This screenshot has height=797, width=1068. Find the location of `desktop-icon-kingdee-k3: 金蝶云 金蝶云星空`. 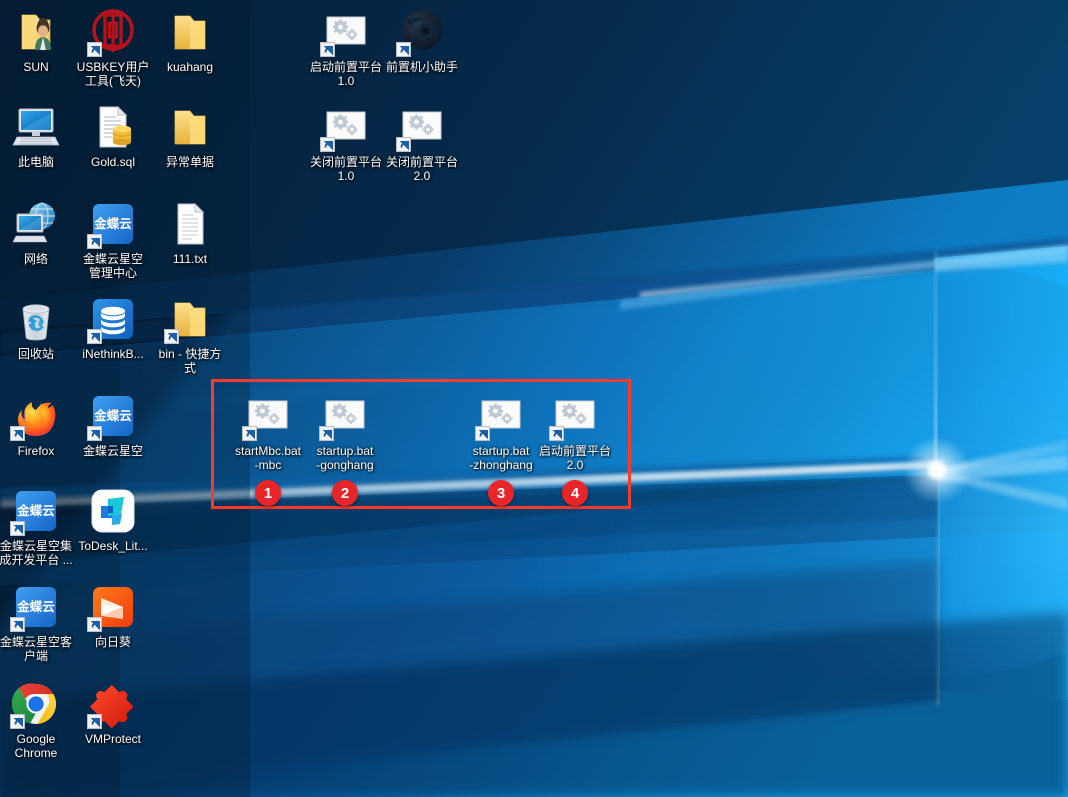

desktop-icon-kingdee-k3: 金蝶云 金蝶云星空 is located at coordinates (113, 425).